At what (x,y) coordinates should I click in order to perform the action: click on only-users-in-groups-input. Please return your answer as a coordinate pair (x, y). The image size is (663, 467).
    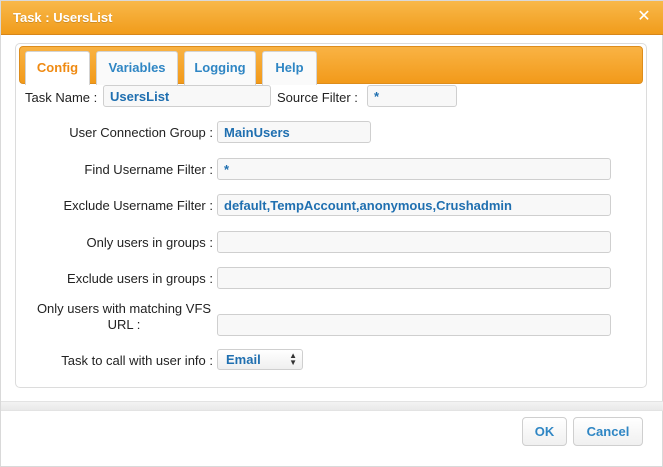
    Looking at the image, I should click on (414, 242).